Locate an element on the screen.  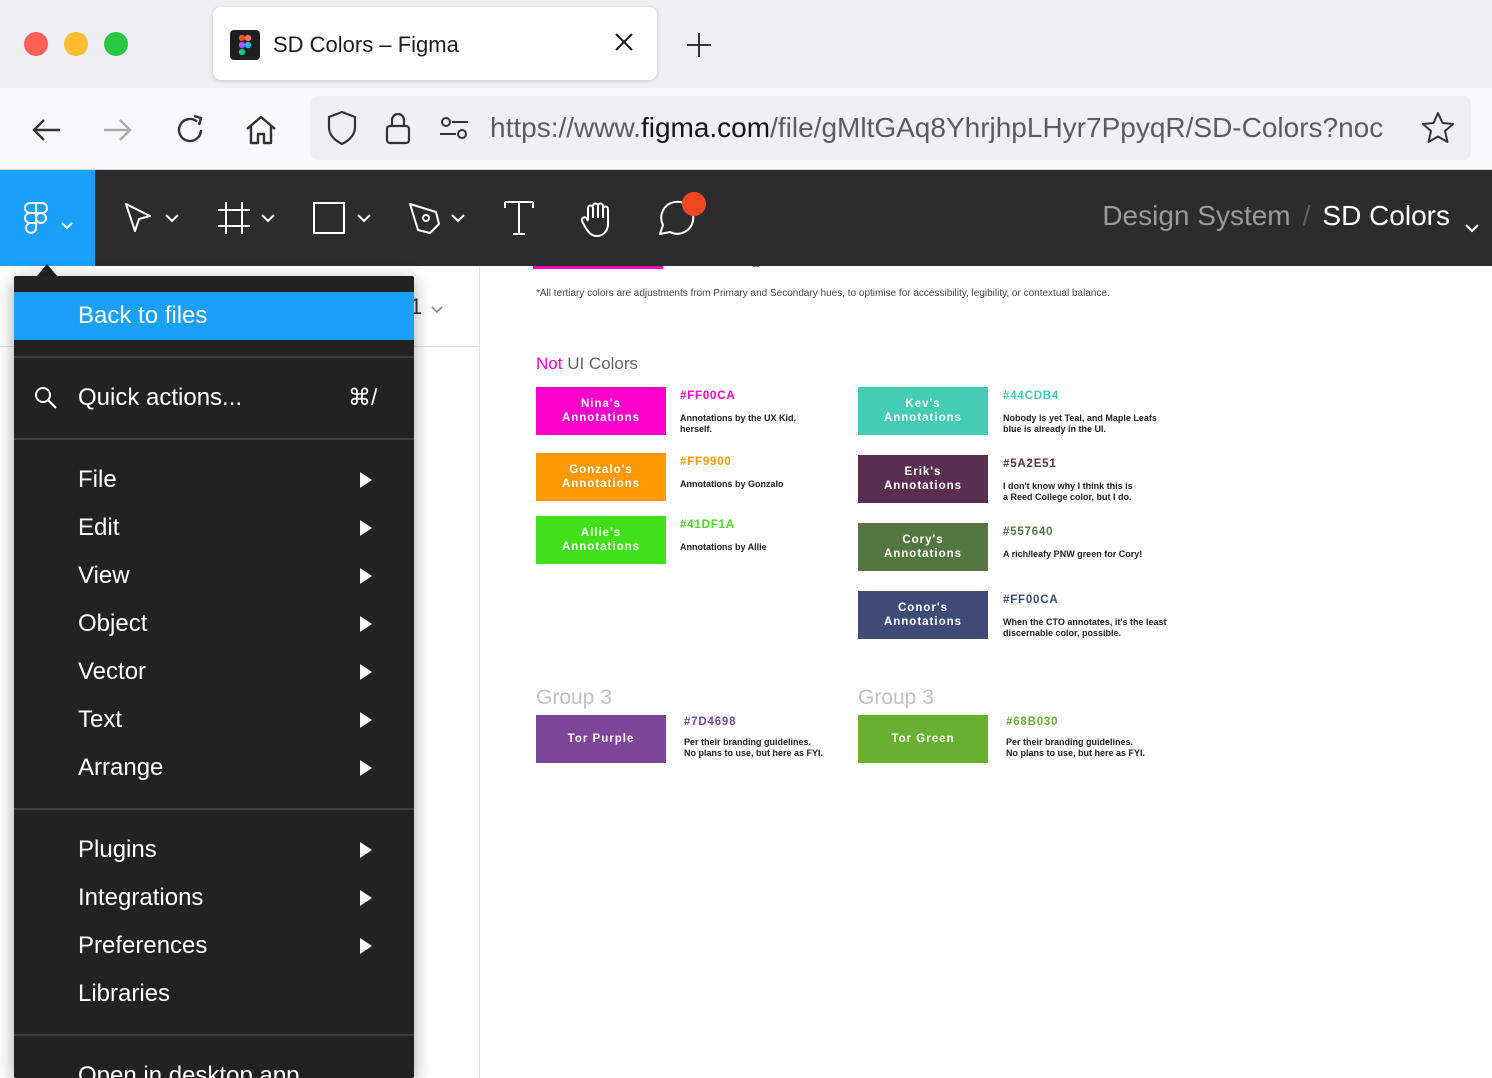
text-icon is located at coordinates (519, 218).